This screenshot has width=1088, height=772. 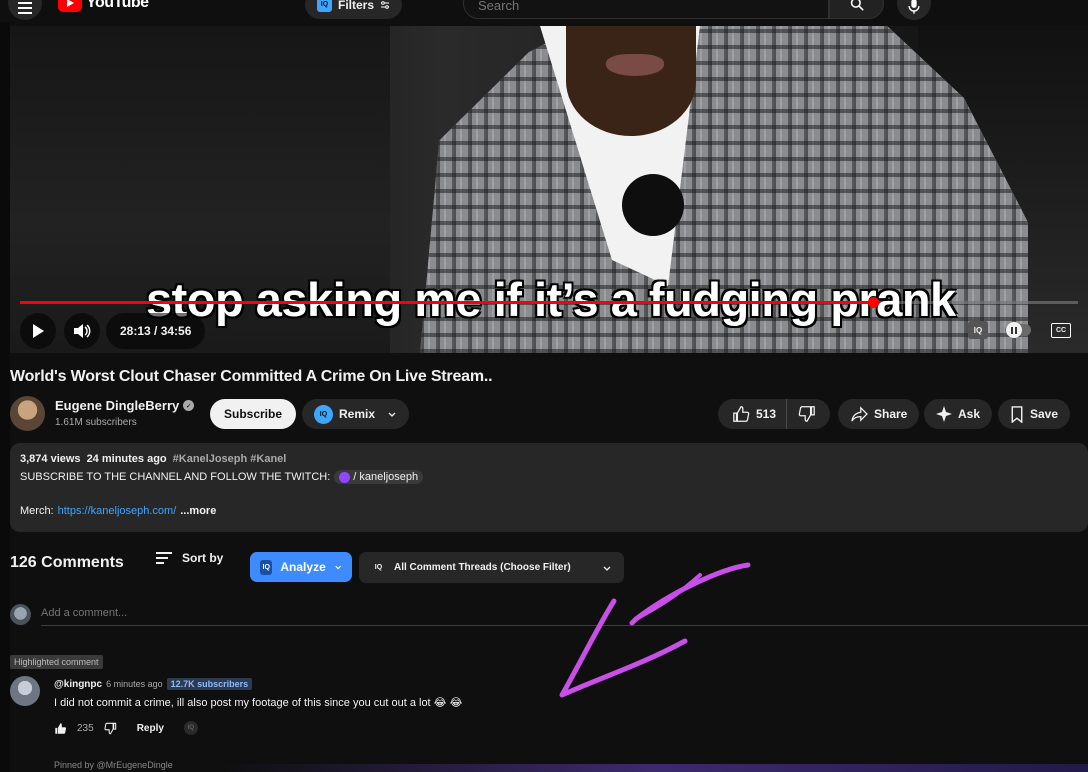 I want to click on progress-fill, so click(x=447, y=302).